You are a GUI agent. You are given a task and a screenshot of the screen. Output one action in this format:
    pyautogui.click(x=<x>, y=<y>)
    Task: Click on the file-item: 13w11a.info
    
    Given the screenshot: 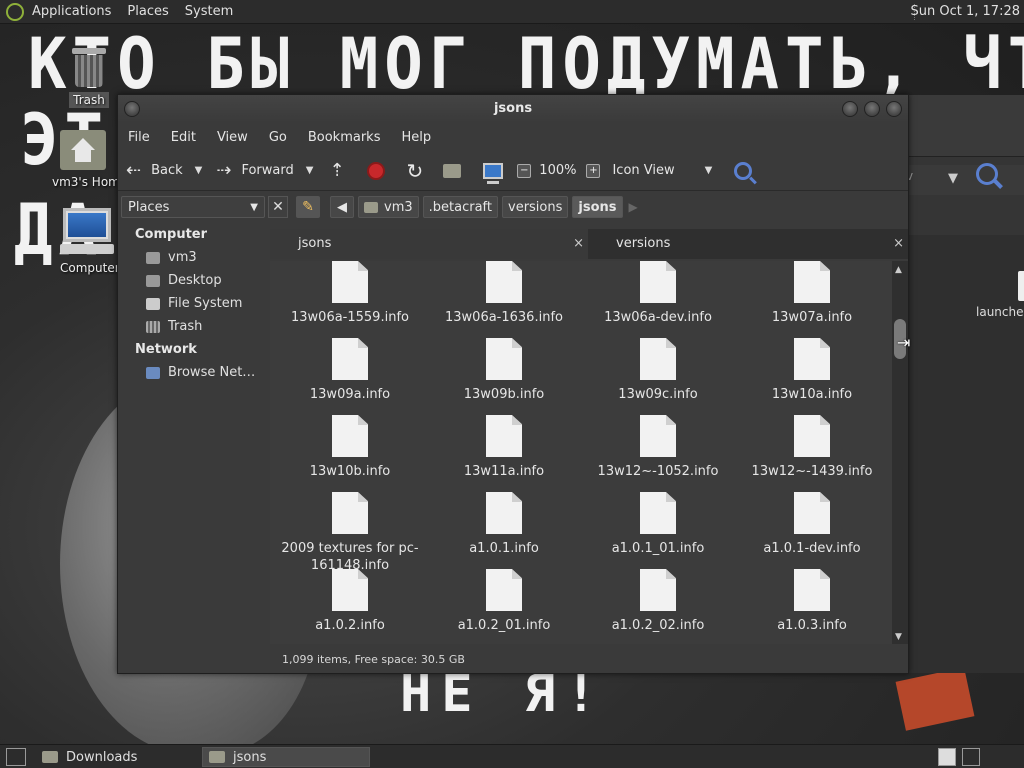 What is the action you would take?
    pyautogui.click(x=504, y=447)
    